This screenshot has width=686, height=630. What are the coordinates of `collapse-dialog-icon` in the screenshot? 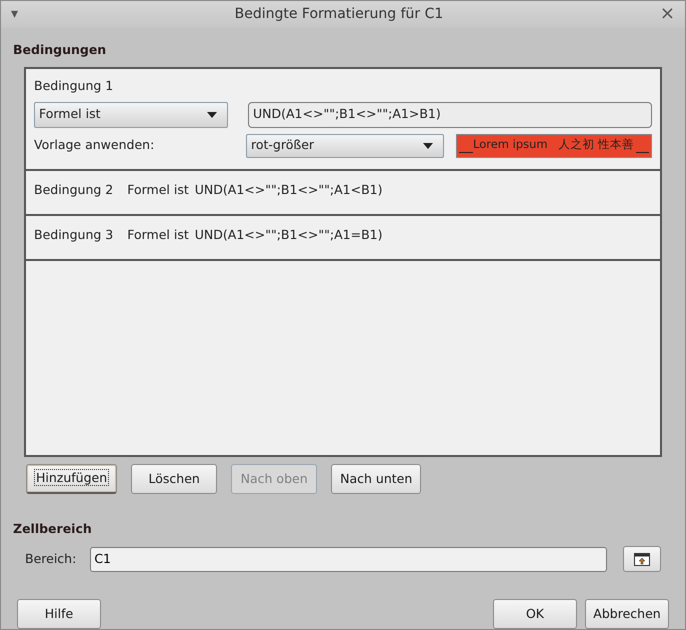 It's located at (642, 559).